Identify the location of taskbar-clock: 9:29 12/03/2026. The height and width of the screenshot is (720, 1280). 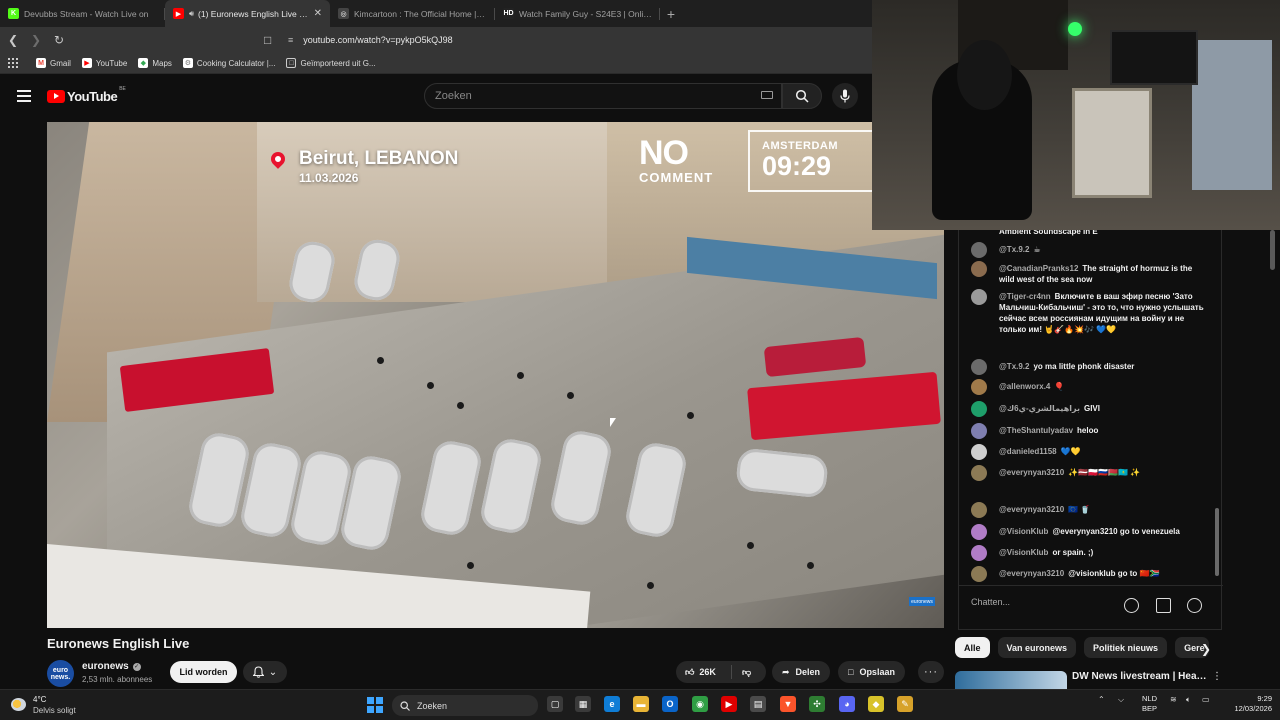
(1247, 704).